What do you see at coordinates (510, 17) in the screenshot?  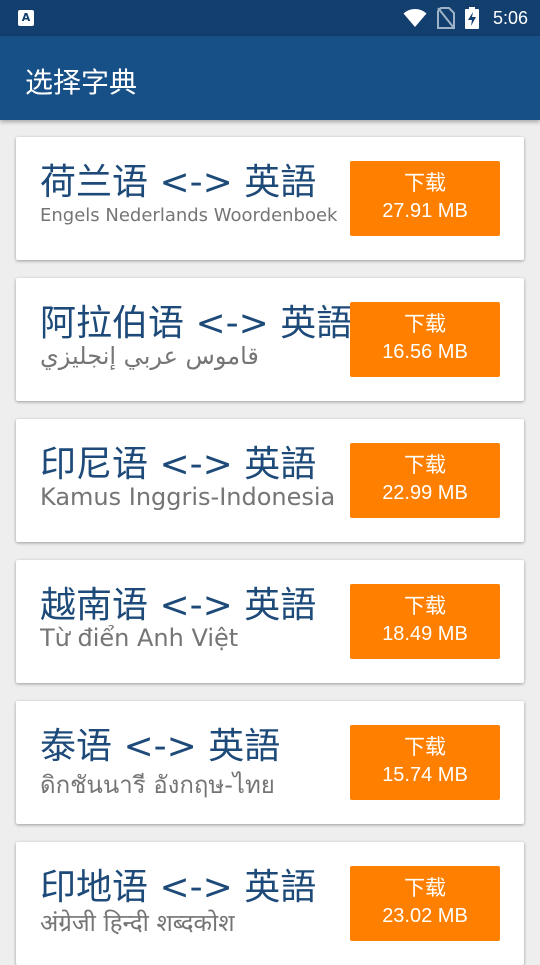 I see `status-time: 5:06` at bounding box center [510, 17].